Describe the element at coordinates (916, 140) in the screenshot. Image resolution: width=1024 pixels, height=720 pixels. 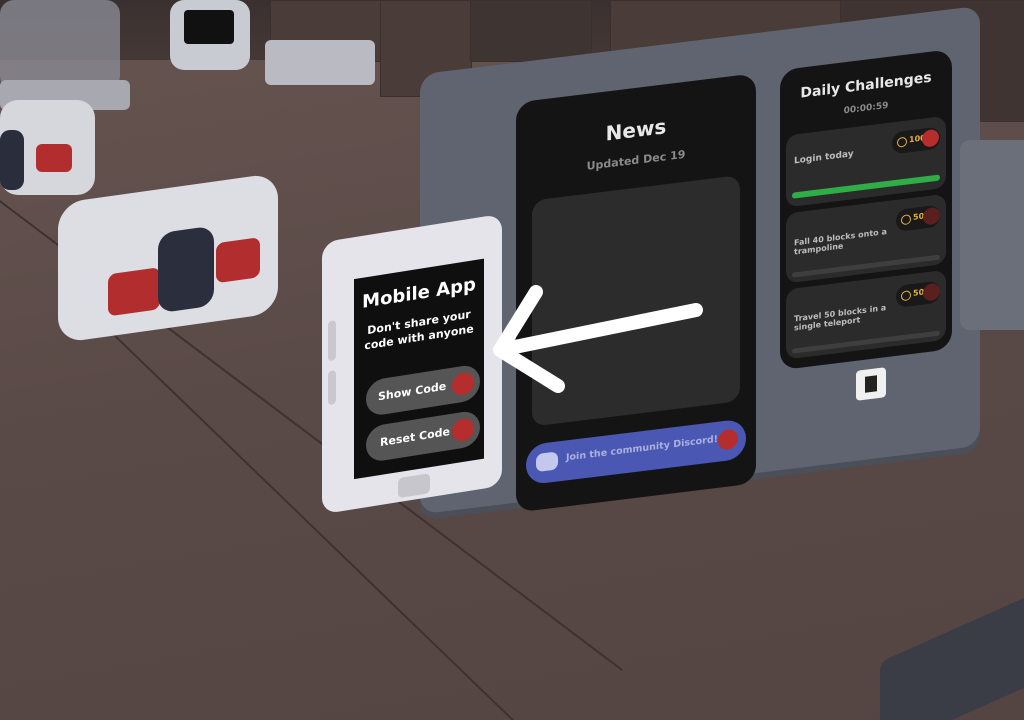
I see `reward-badge: 100` at that location.